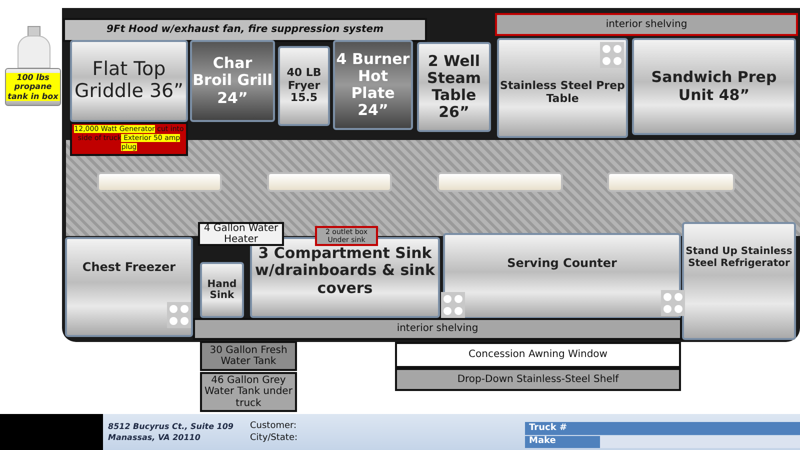 The height and width of the screenshot is (450, 800). Describe the element at coordinates (714, 86) in the screenshot. I see `sandwich-prep-unit: Sandwich Prep Unit 48”` at that location.